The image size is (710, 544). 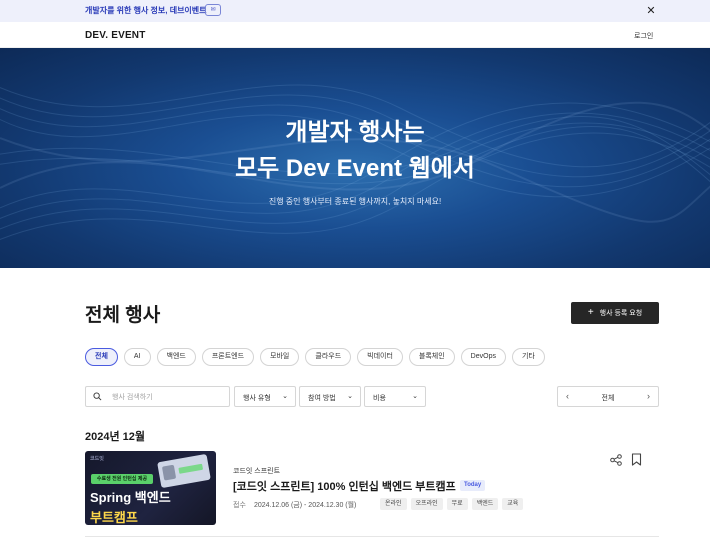 What do you see at coordinates (528, 357) in the screenshot?
I see `chip-etc: 기타` at bounding box center [528, 357].